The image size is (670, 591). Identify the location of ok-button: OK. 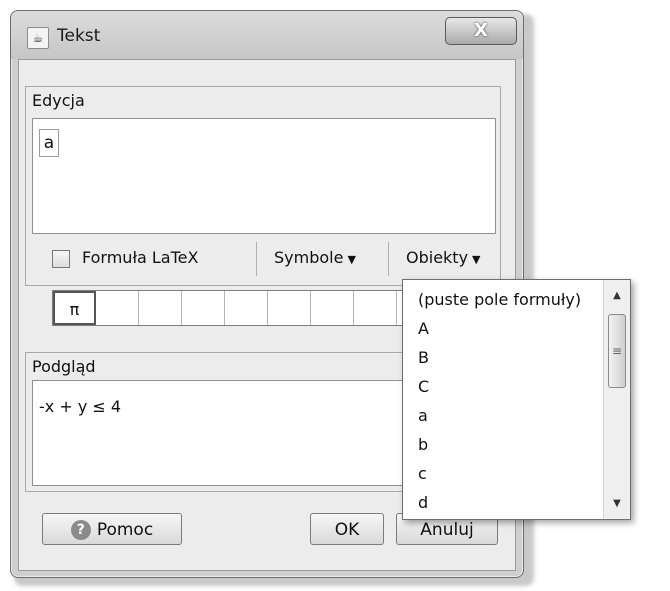
(347, 529).